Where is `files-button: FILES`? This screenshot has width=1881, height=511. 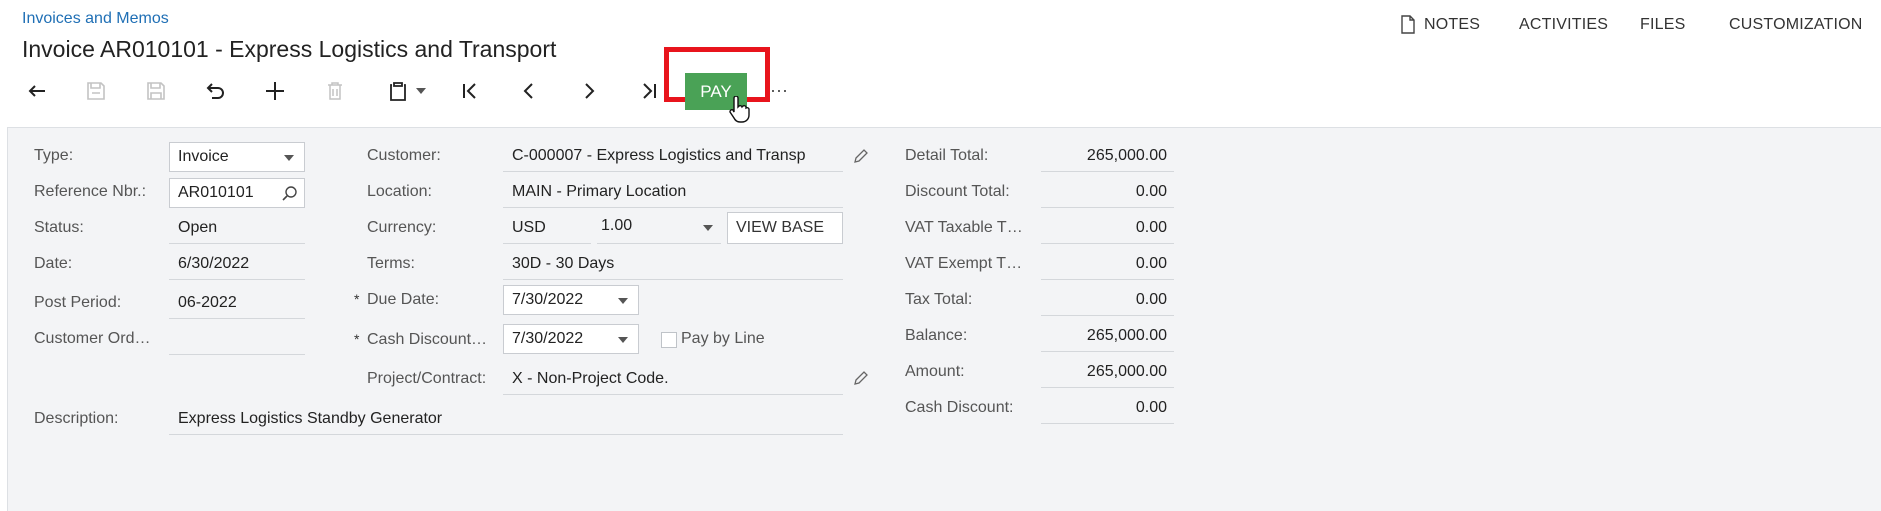 files-button: FILES is located at coordinates (1662, 25).